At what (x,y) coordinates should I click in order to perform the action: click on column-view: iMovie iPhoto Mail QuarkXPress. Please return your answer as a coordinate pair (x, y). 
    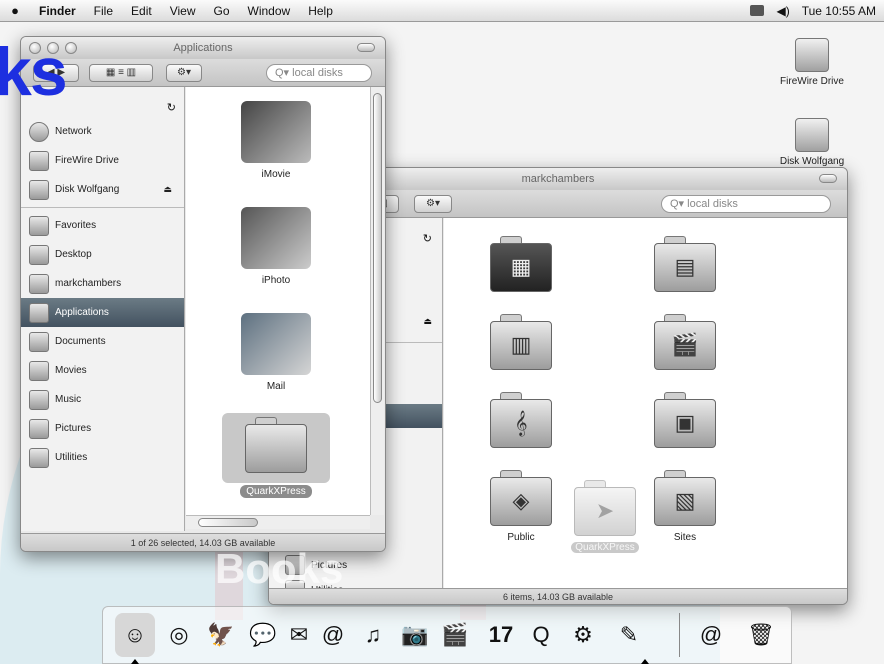
    Looking at the image, I should click on (278, 301).